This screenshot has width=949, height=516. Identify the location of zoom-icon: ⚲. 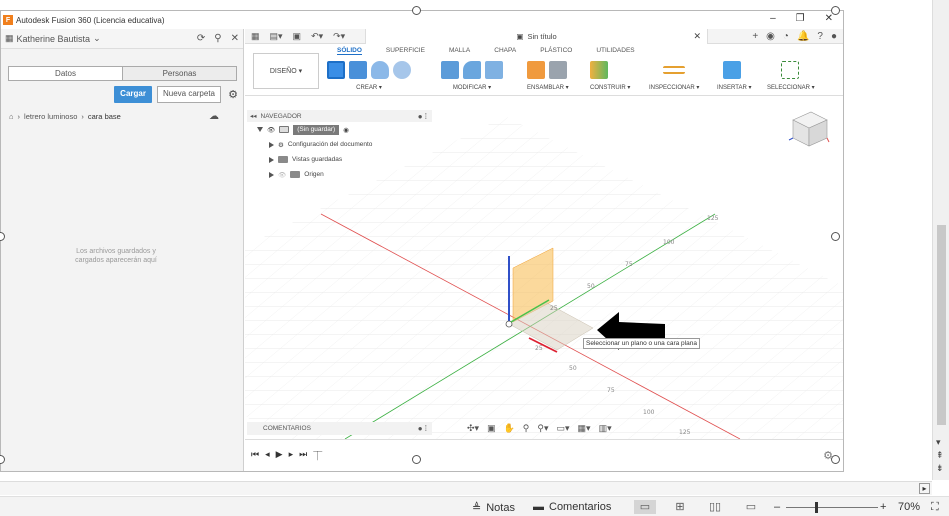
(526, 428).